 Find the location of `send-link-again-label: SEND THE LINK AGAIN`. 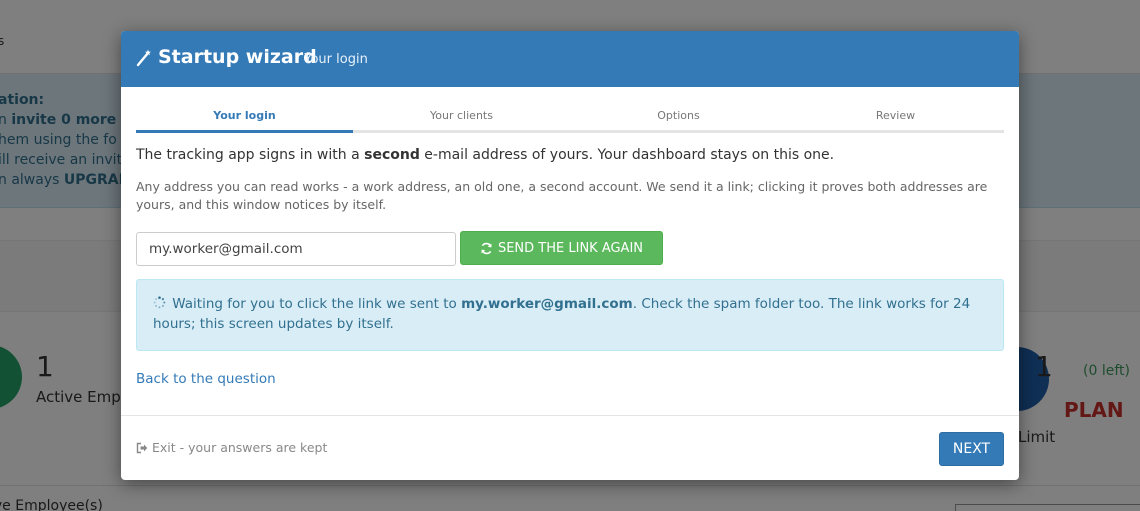

send-link-again-label: SEND THE LINK AGAIN is located at coordinates (570, 248).